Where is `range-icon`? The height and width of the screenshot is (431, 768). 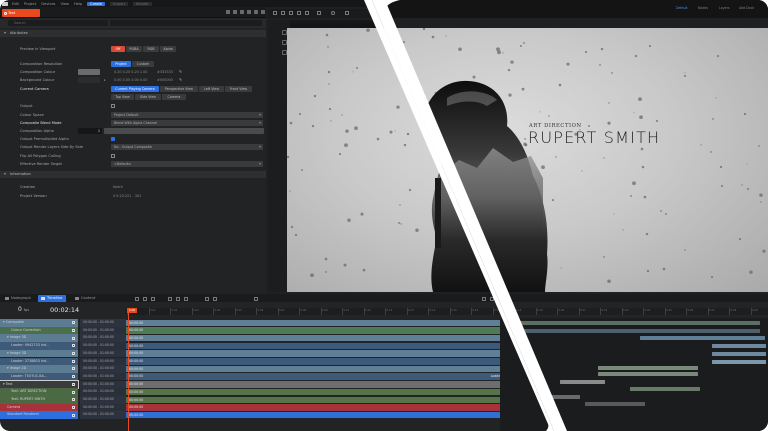
range-icon is located at coordinates (215, 299).